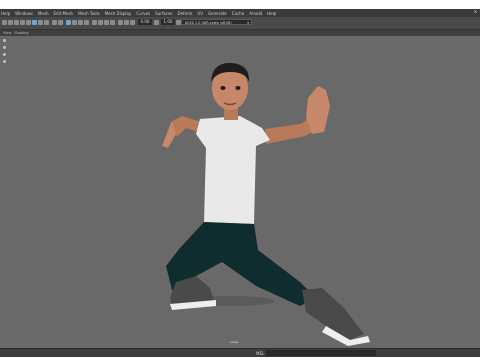 The width and height of the screenshot is (480, 360). I want to click on status-bar: MEL, so click(240, 352).